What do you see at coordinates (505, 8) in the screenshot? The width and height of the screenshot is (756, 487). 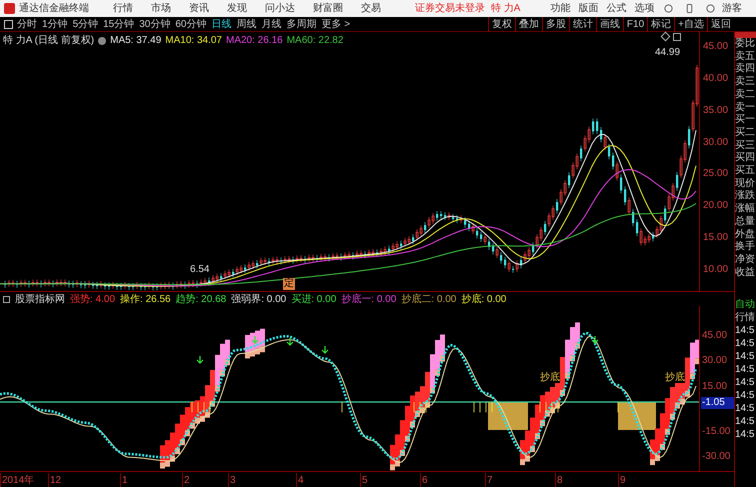 I see `stock-name: 特 力A` at bounding box center [505, 8].